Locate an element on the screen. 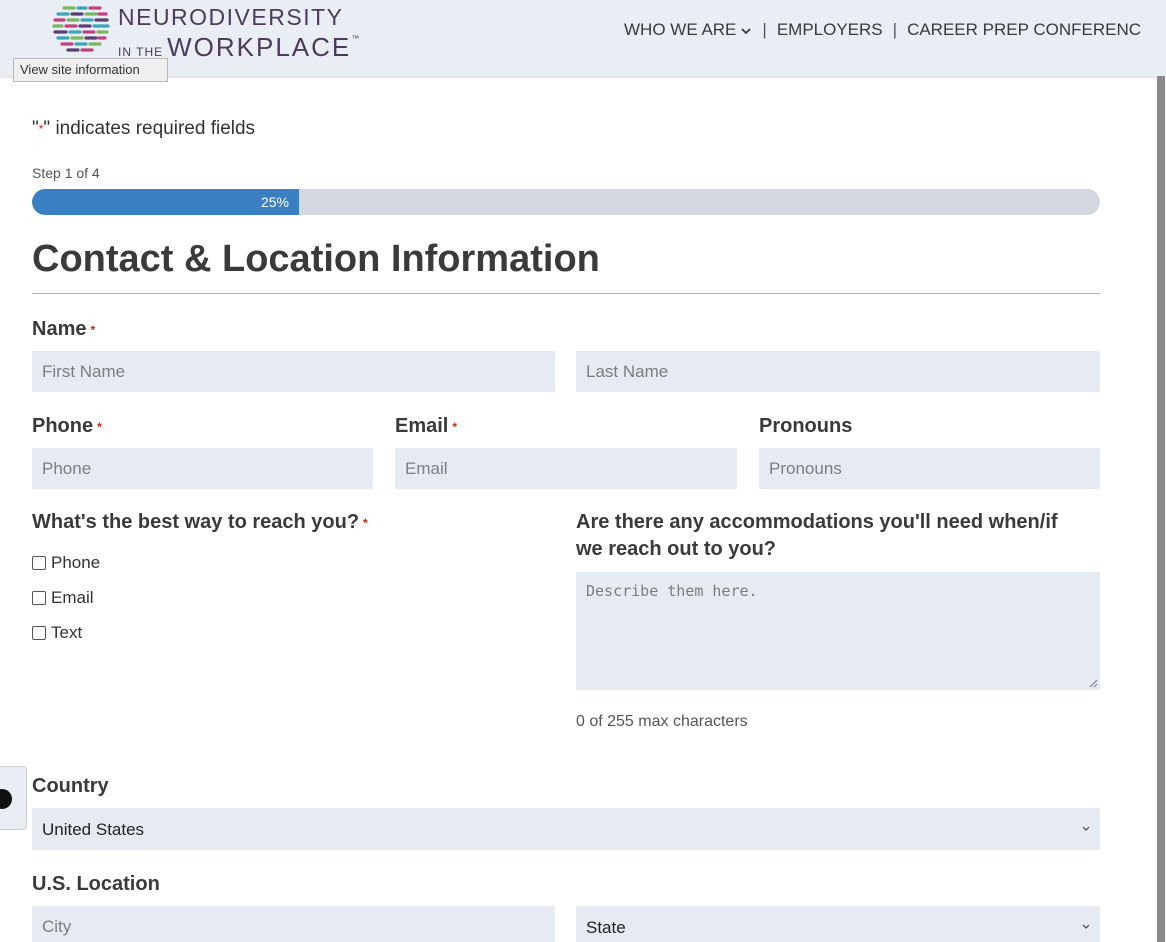 This screenshot has width=1166, height=942. progress-percent-label: 25% is located at coordinates (274, 202).